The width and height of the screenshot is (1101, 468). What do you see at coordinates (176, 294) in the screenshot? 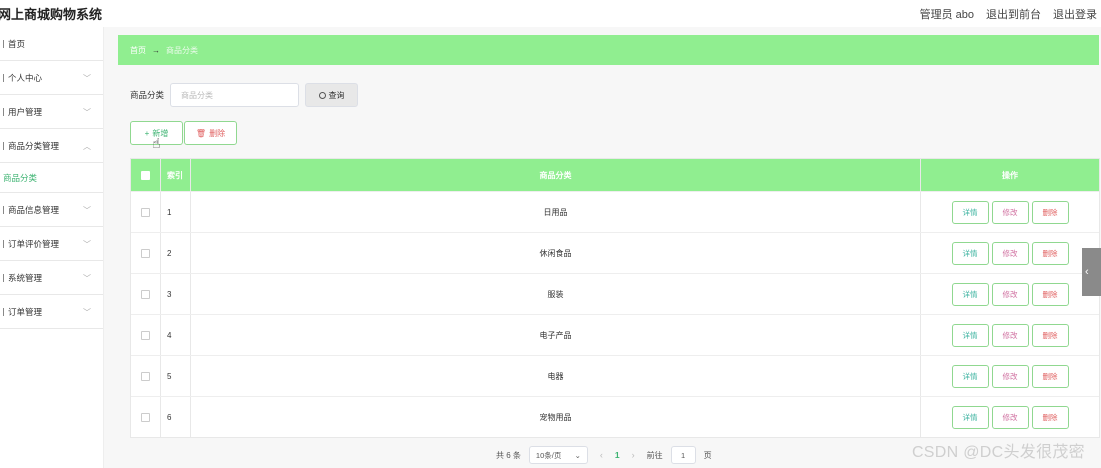
I see `row-index: 3` at bounding box center [176, 294].